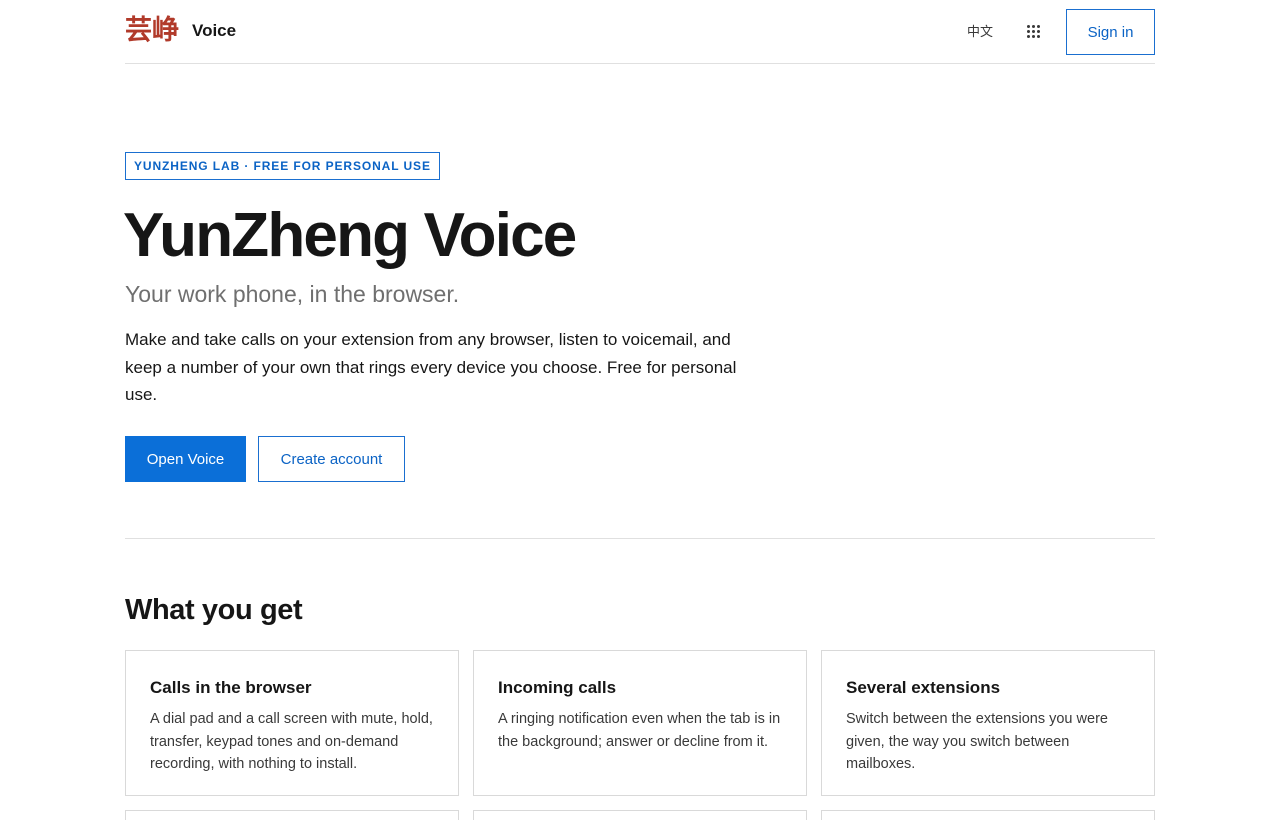  I want to click on sign-in-button: Sign in, so click(1110, 32).